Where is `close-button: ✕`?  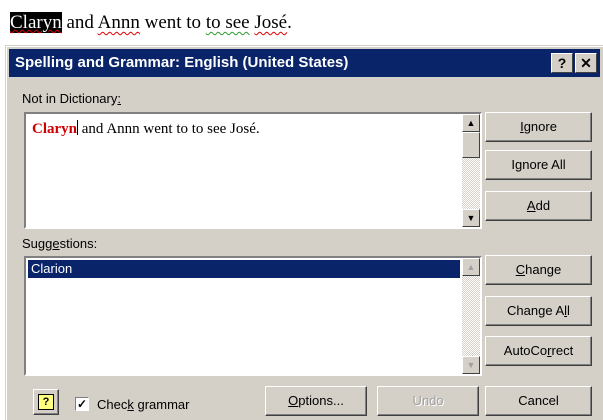
close-button: ✕ is located at coordinates (586, 63).